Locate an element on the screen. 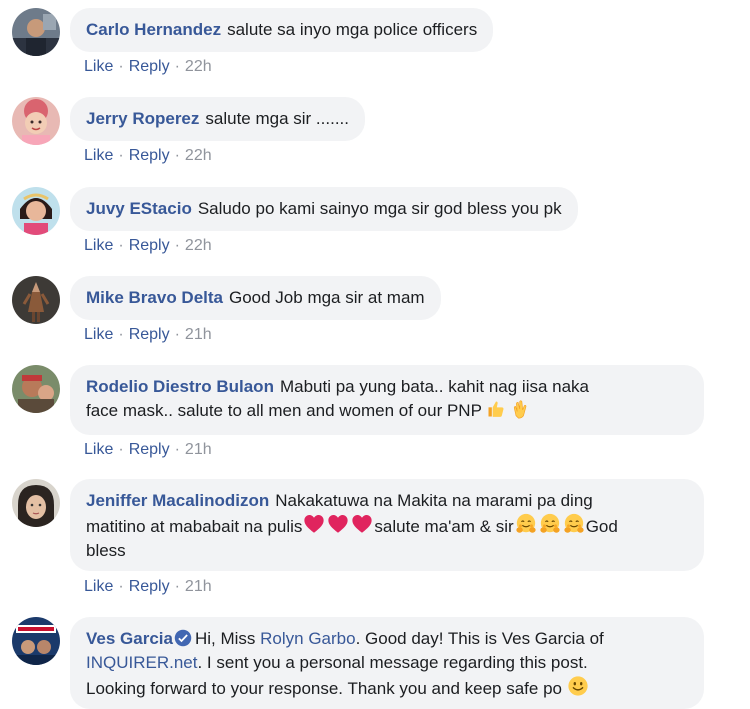 This screenshot has height=709, width=750. comment-bubble: Mike Bravo Delta Good Job mga sir at mam is located at coordinates (255, 298).